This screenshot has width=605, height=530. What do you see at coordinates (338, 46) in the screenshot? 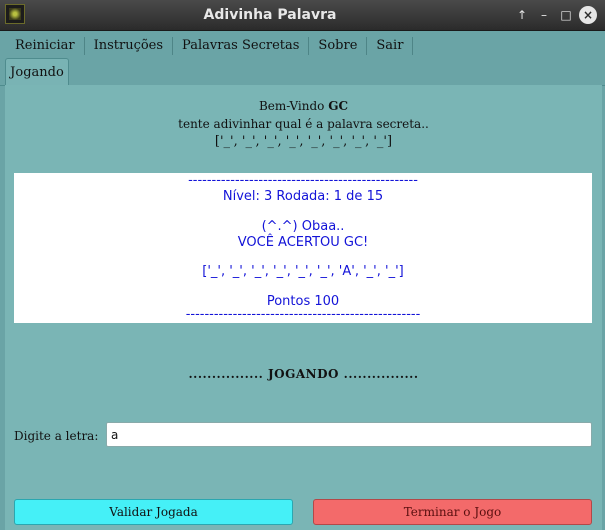
I see `menu-item-sobre: Sobre` at bounding box center [338, 46].